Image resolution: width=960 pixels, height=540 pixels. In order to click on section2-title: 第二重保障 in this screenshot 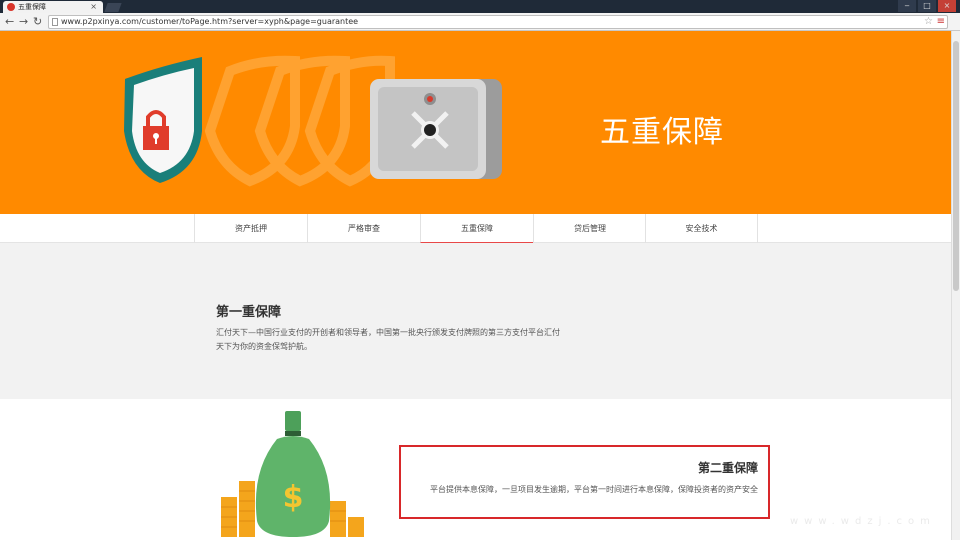, I will do `click(727, 468)`.